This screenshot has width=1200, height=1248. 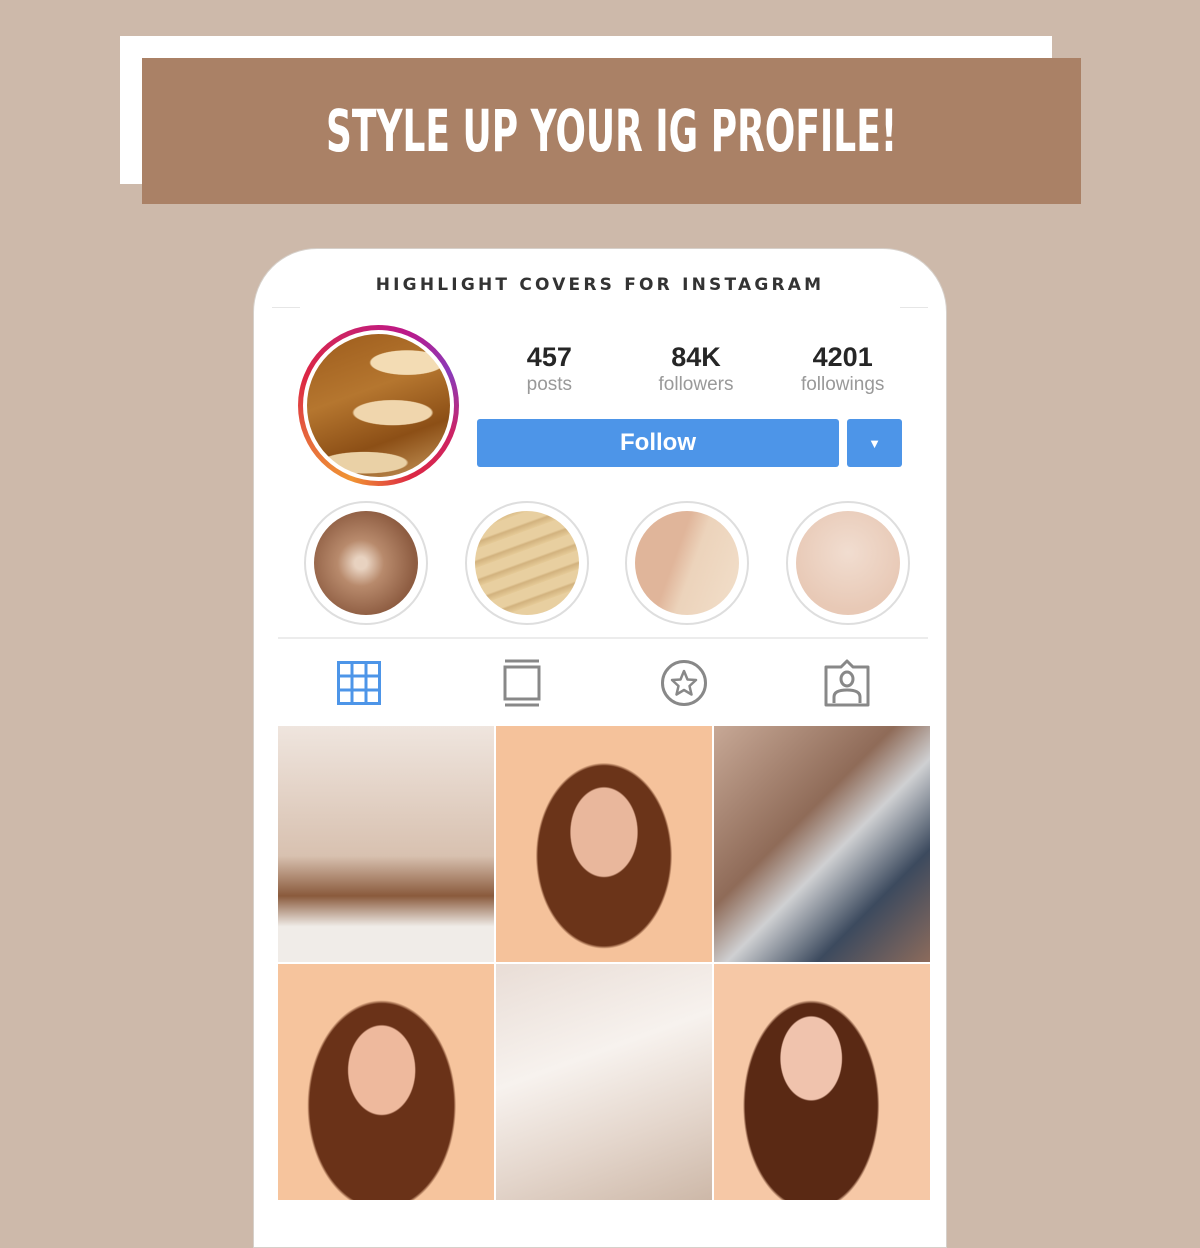 I want to click on stat-followers: 84K followers, so click(x=696, y=369).